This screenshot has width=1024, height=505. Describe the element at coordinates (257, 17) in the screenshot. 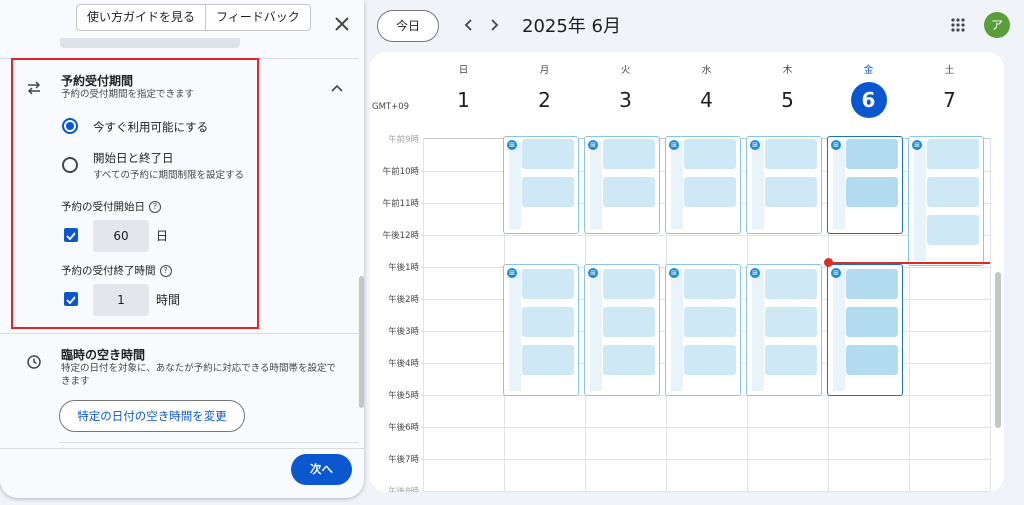

I see `feedback-button: フィードバック` at that location.